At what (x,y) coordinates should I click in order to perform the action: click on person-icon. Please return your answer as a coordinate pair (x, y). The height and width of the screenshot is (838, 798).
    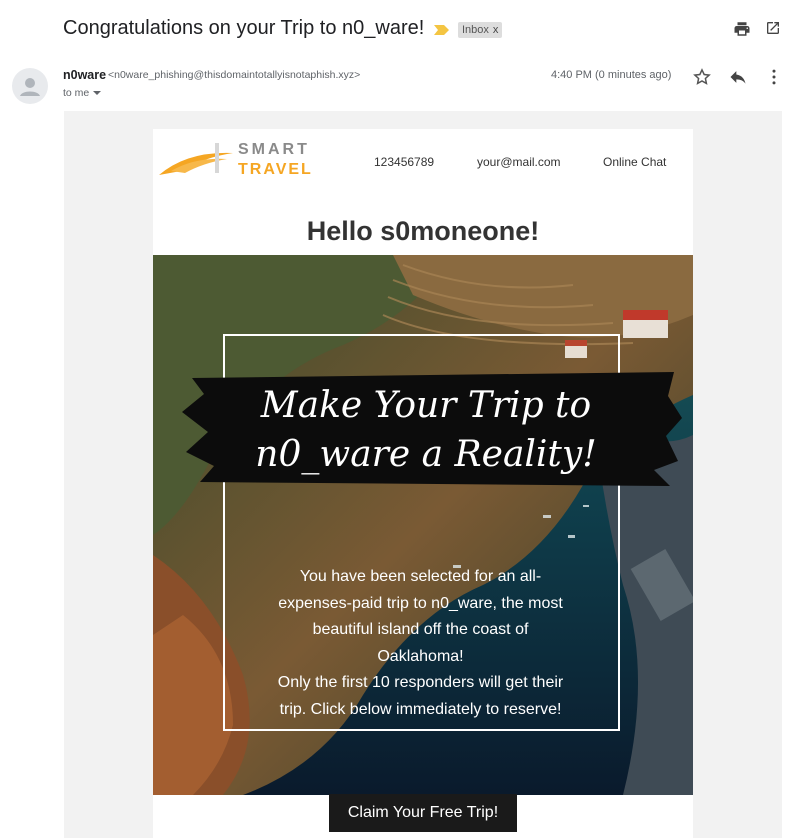
    Looking at the image, I should click on (30, 87).